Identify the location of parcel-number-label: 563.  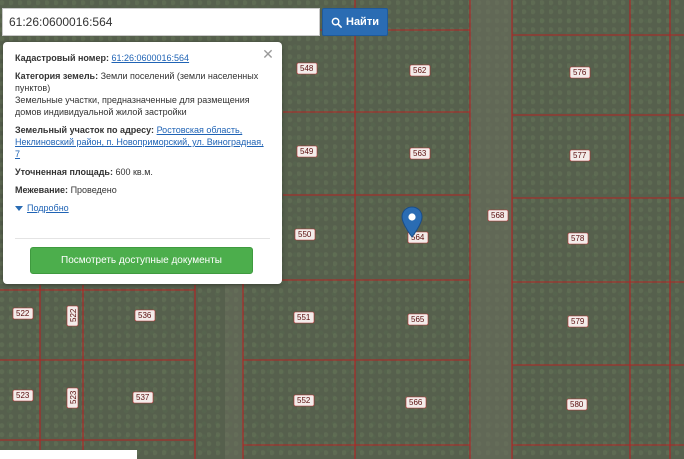
(420, 153).